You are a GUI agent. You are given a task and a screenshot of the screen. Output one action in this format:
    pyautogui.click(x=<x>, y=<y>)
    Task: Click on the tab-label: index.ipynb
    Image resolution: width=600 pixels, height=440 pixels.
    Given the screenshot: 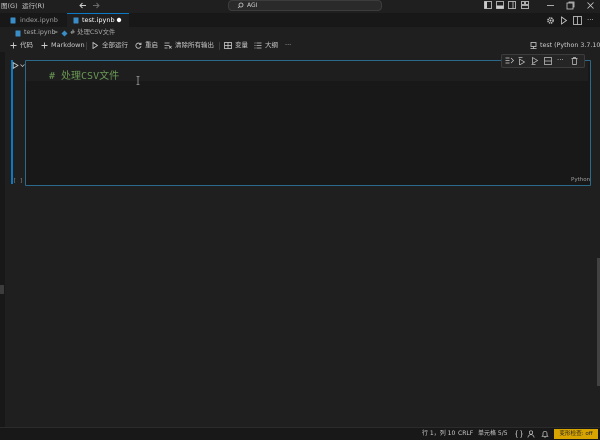 What is the action you would take?
    pyautogui.click(x=39, y=20)
    